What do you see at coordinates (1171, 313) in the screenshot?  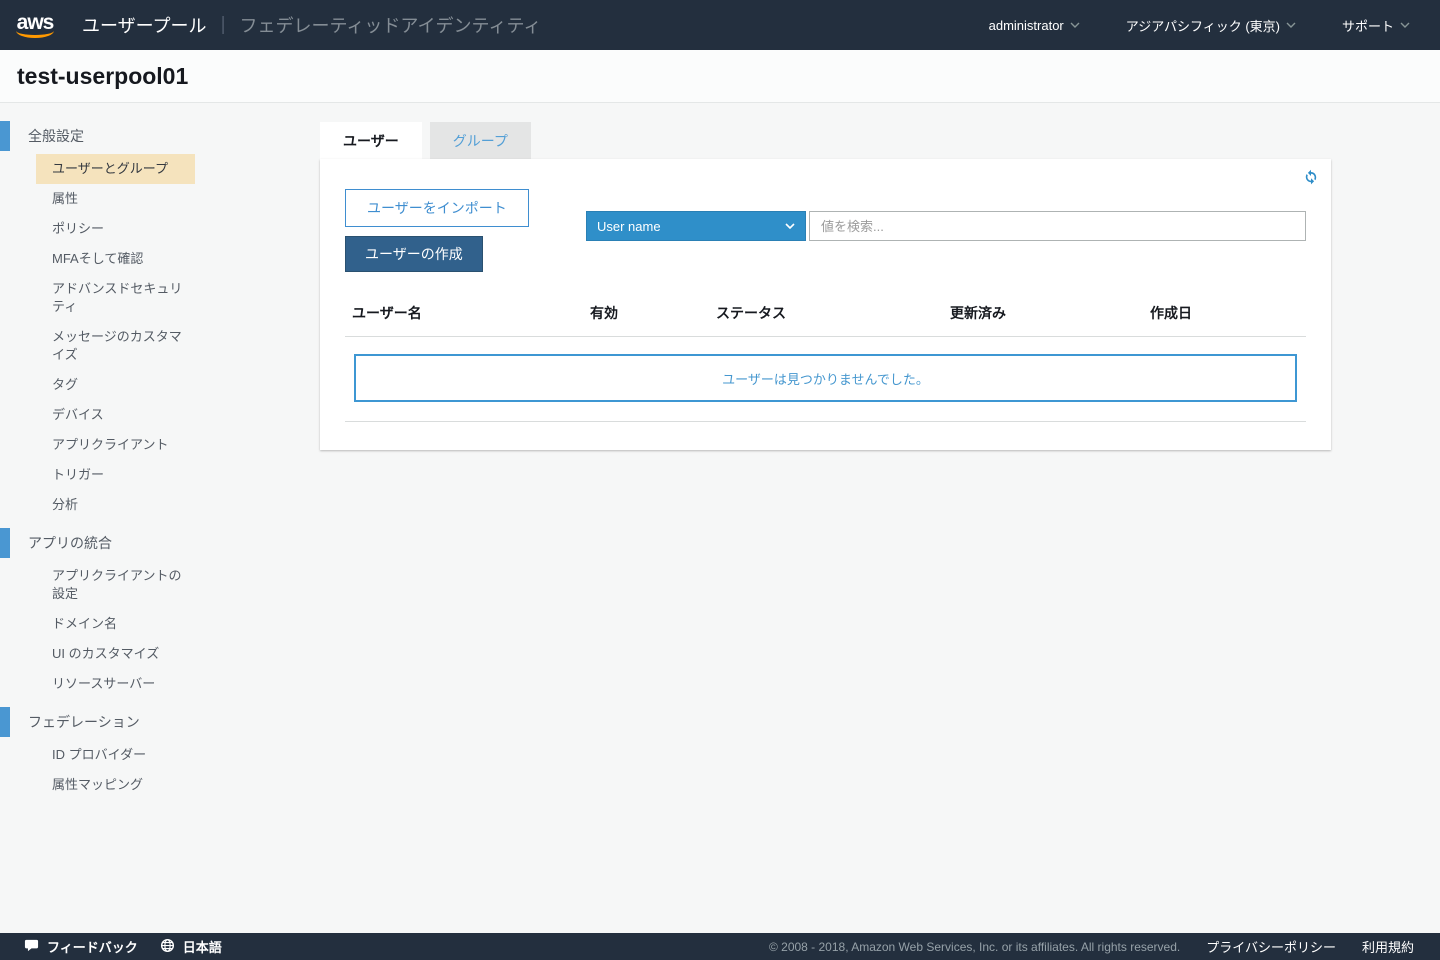 I see `column-header-created: 作成日` at bounding box center [1171, 313].